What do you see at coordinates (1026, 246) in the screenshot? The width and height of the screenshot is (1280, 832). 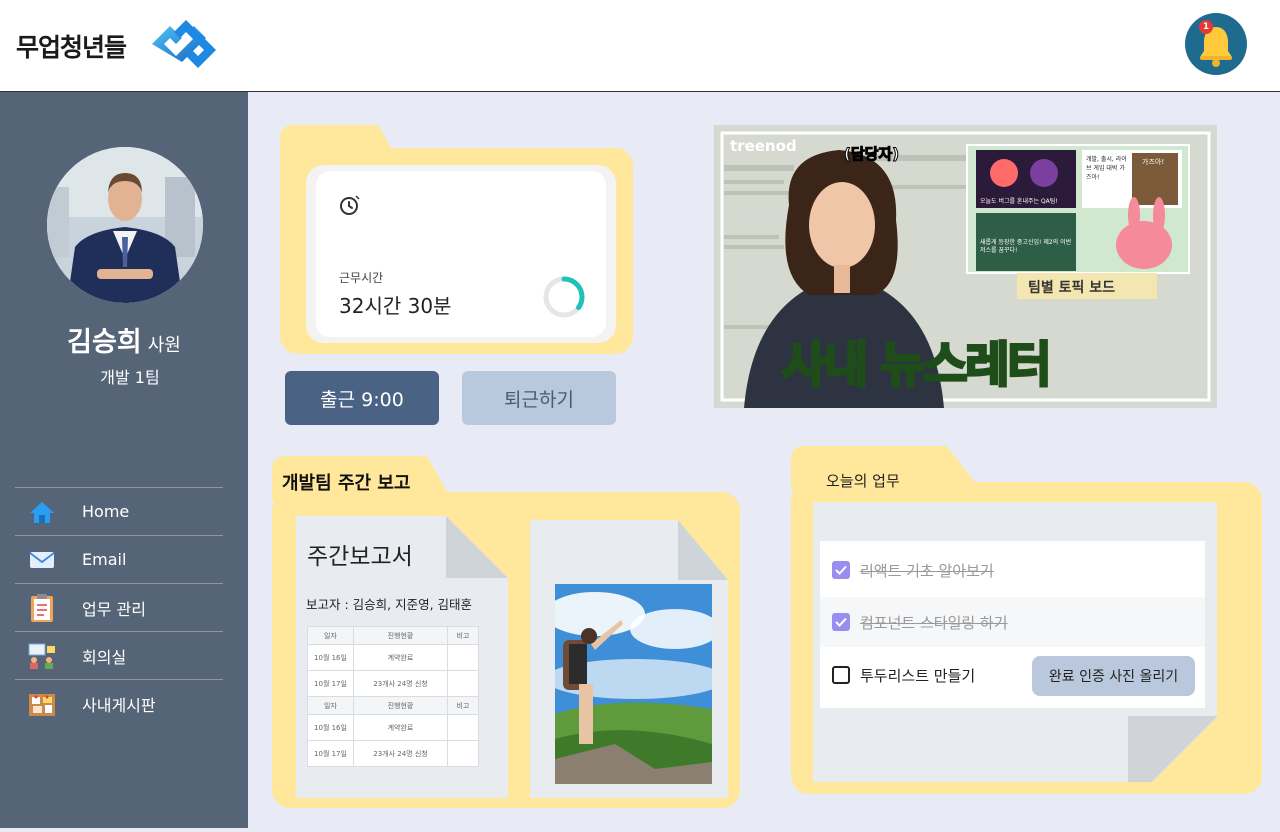 I see `newsletter-card-3: 새롭게 등장한 중고신입! 제2의 이번저스를 꿈꾸다!` at bounding box center [1026, 246].